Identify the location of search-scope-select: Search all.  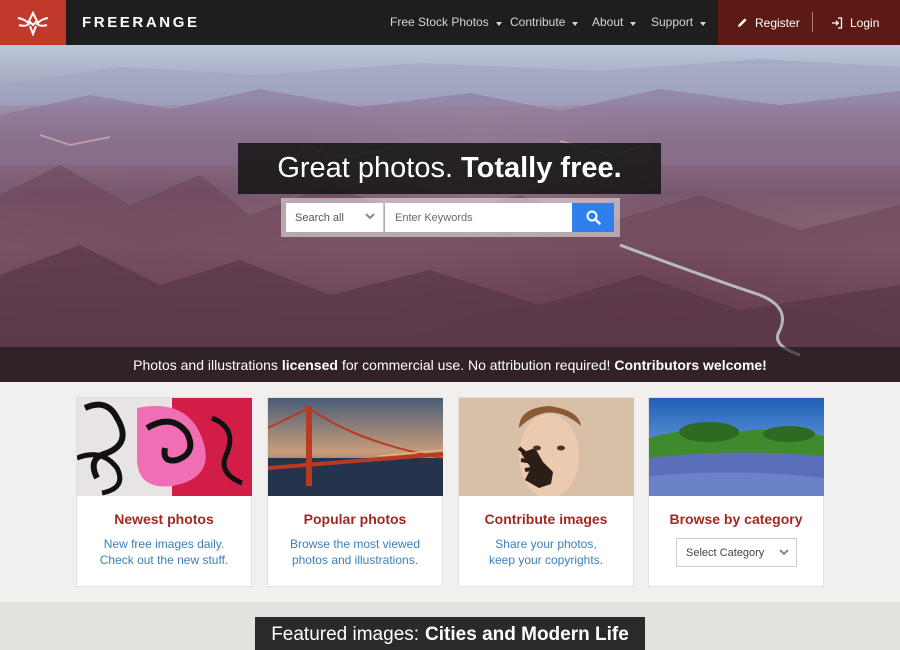
(335, 217).